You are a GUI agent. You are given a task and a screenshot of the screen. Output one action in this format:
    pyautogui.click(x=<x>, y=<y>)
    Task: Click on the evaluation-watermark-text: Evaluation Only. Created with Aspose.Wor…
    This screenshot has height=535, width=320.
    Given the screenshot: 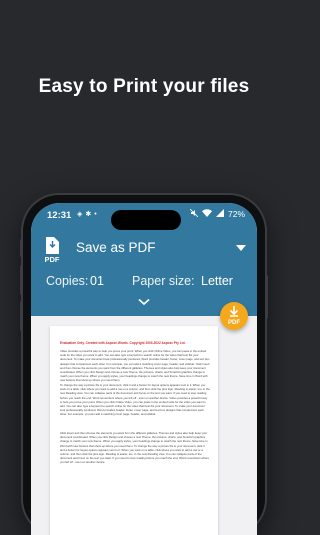 What is the action you would take?
    pyautogui.click(x=123, y=343)
    